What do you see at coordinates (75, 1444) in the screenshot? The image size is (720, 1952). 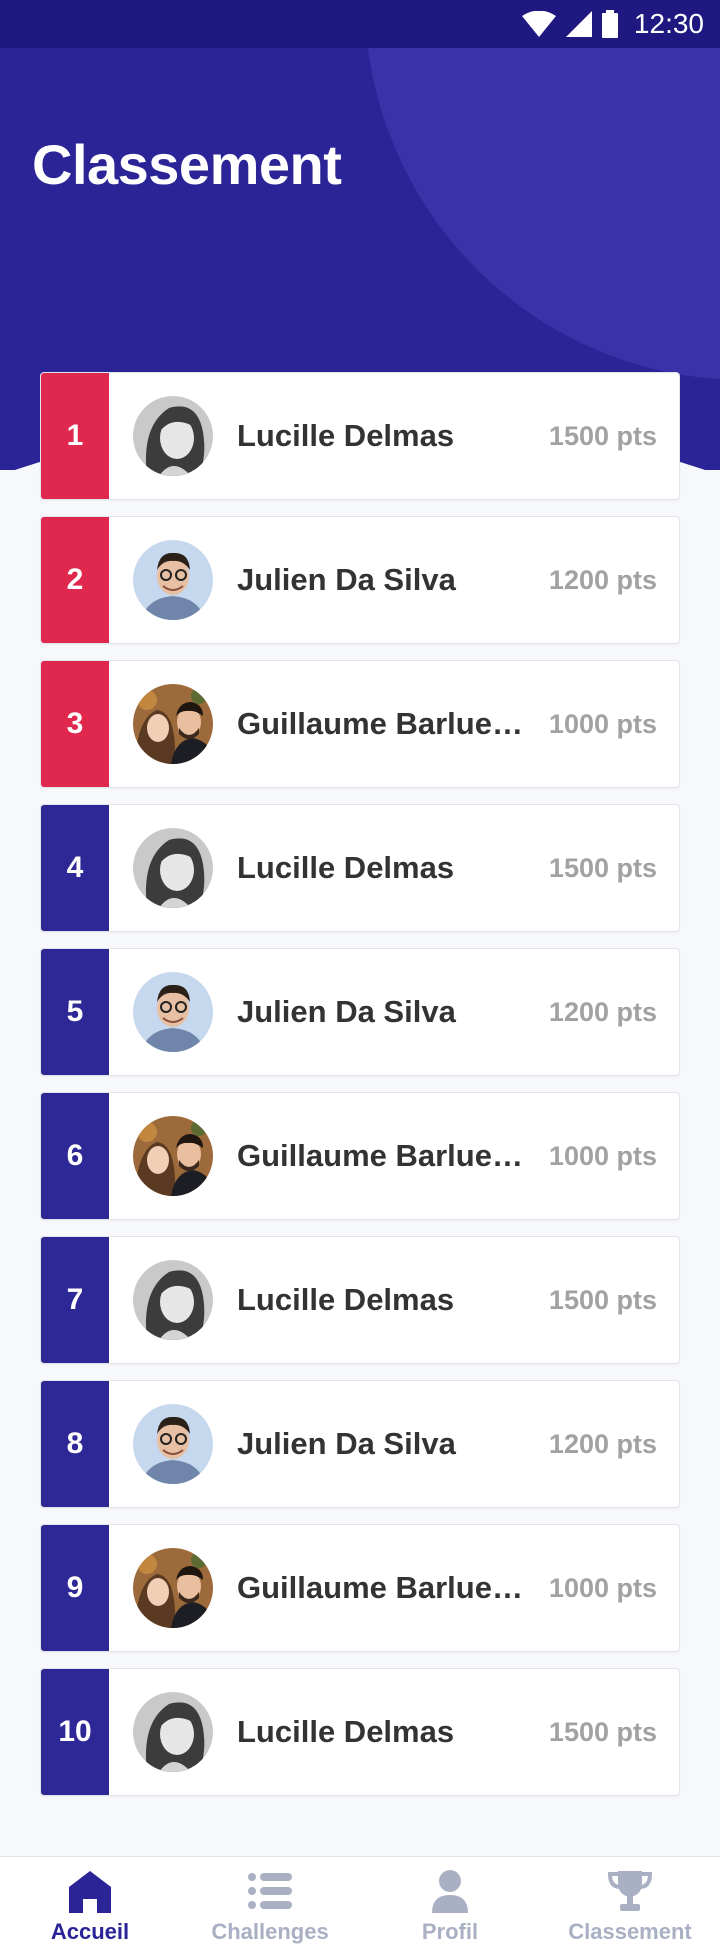 I see `rank-badge: 8` at bounding box center [75, 1444].